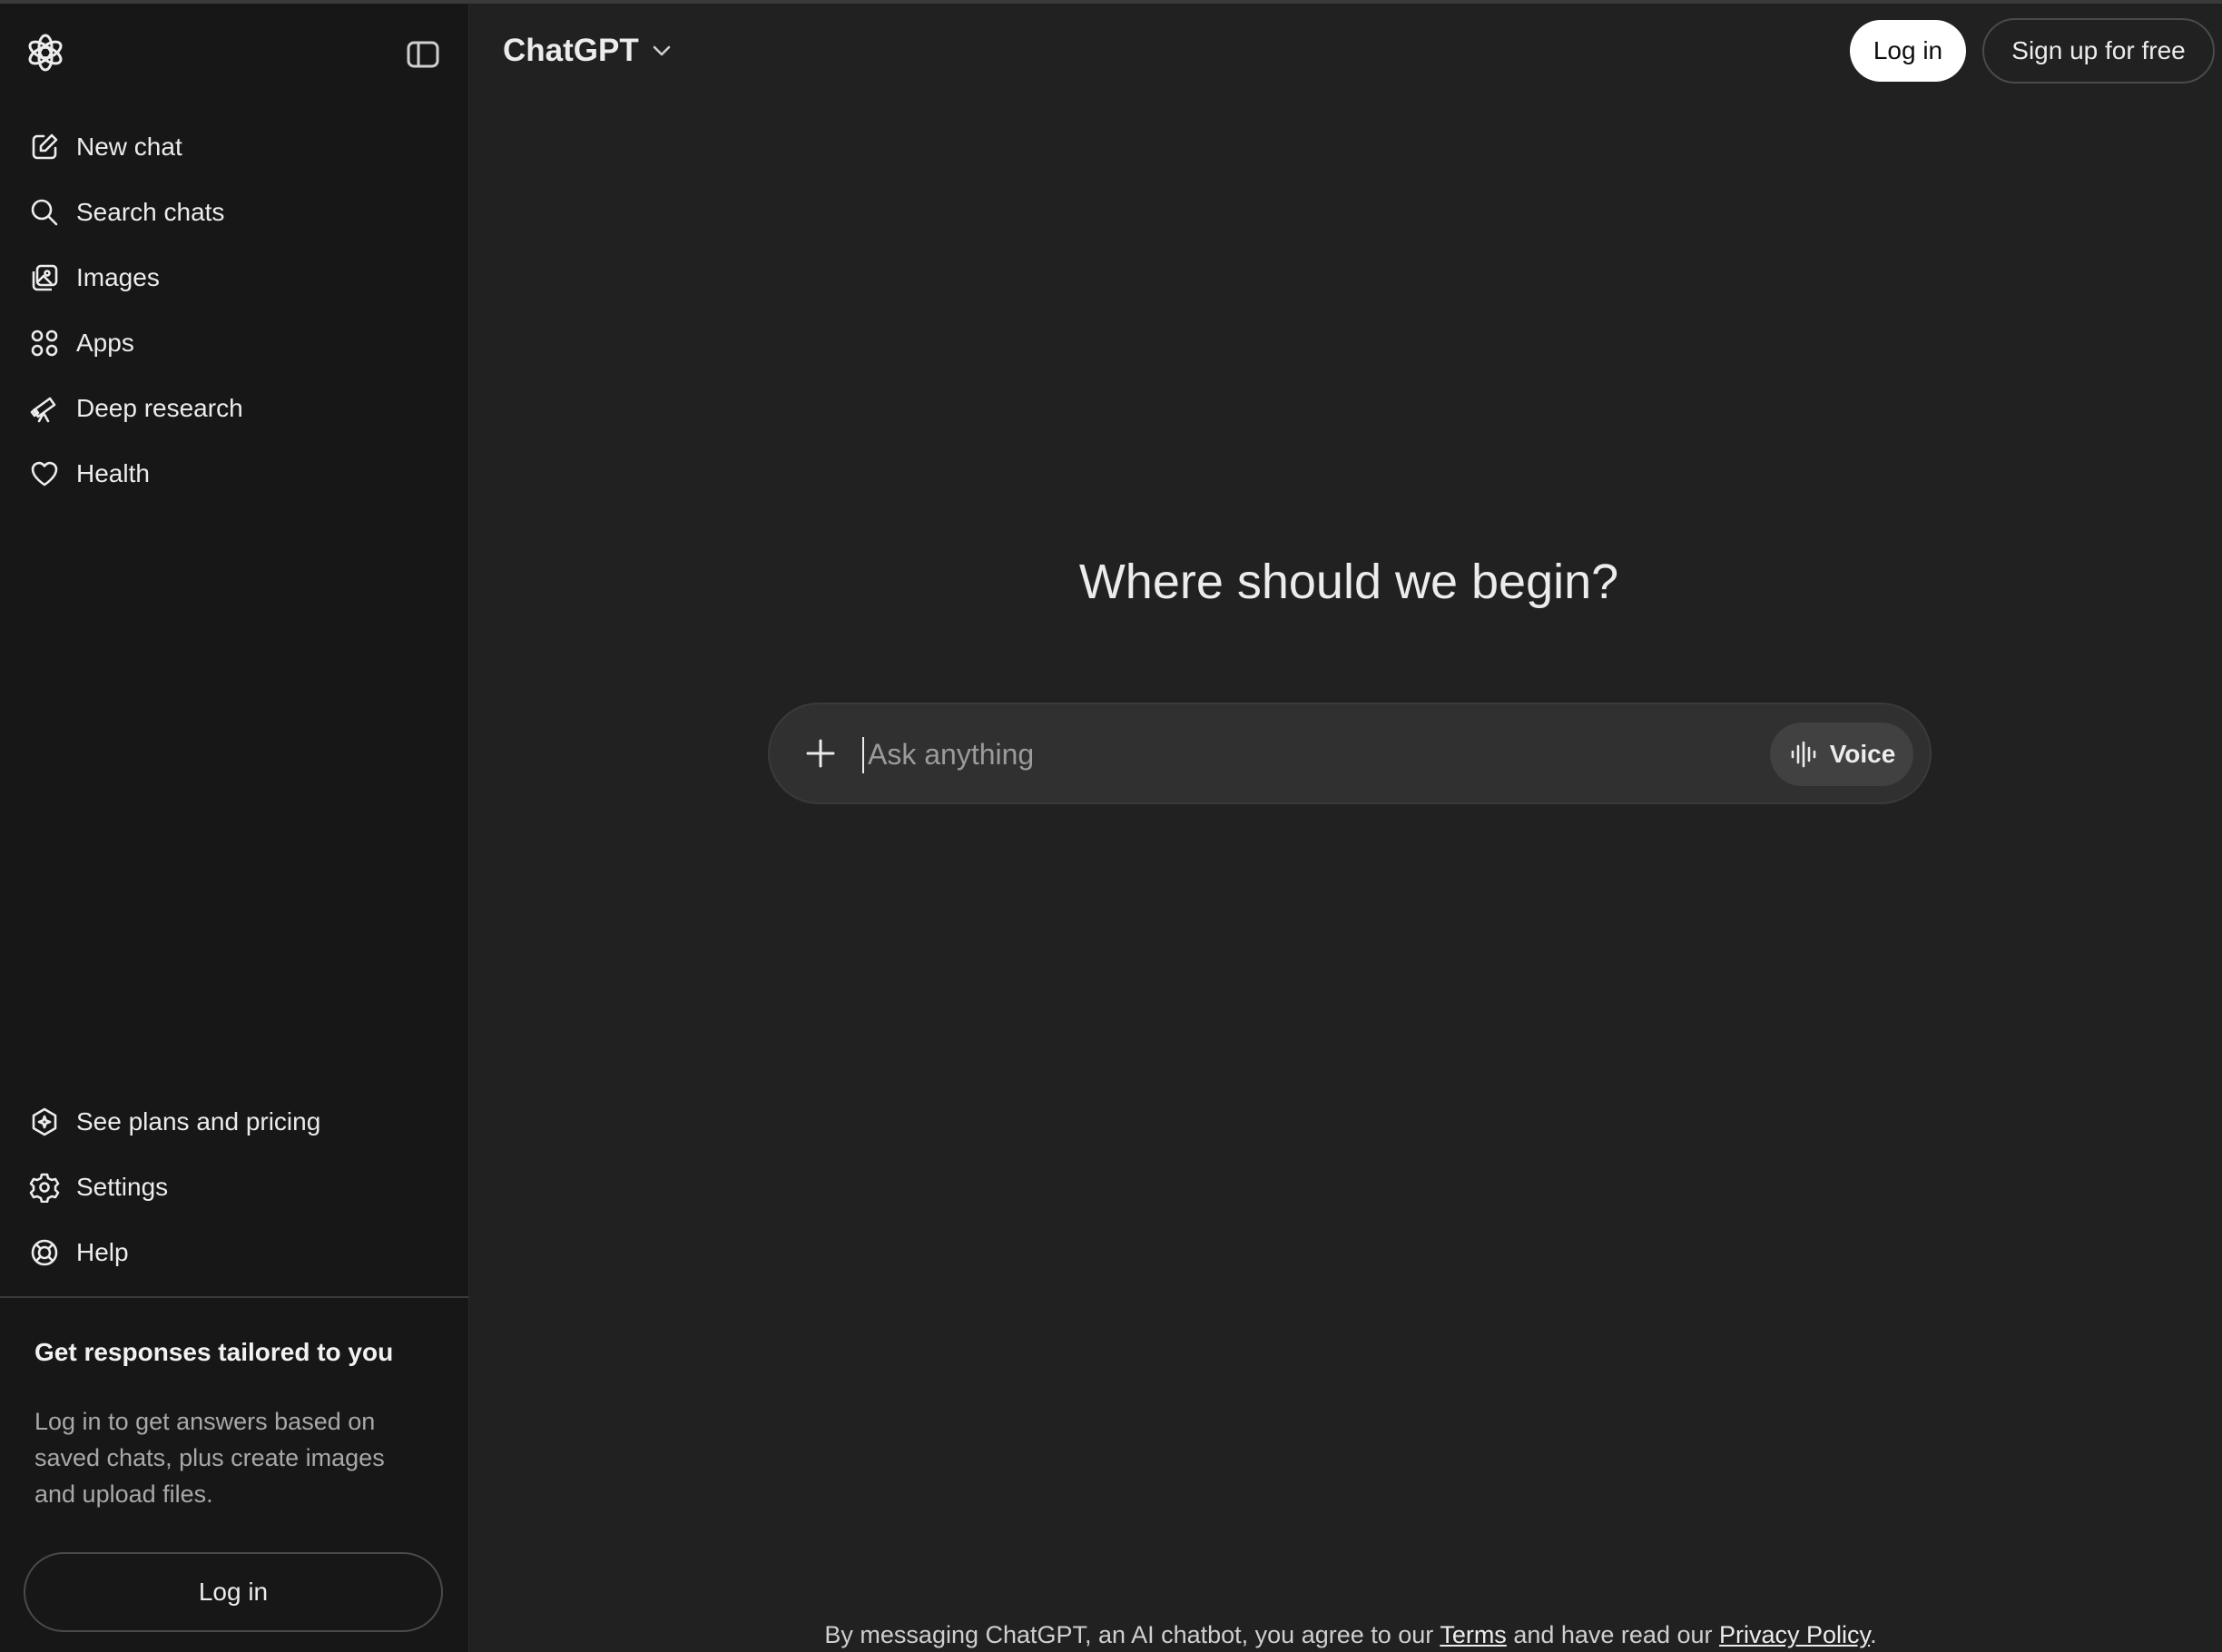  Describe the element at coordinates (234, 1252) in the screenshot. I see `sidebar-item-help: Help` at that location.